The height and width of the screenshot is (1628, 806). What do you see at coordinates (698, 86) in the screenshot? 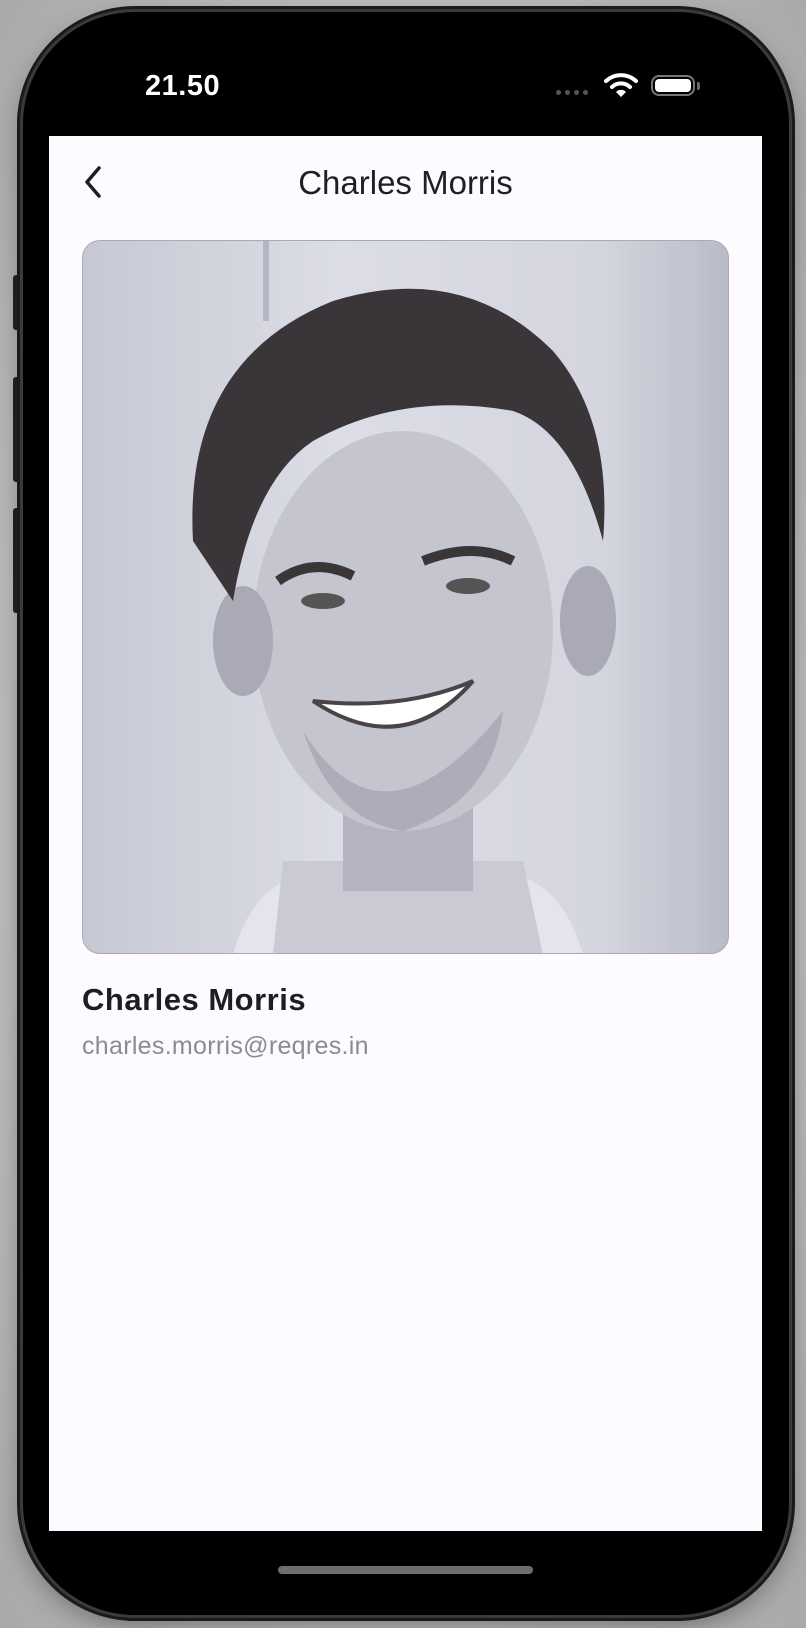
I see `battery-tip` at bounding box center [698, 86].